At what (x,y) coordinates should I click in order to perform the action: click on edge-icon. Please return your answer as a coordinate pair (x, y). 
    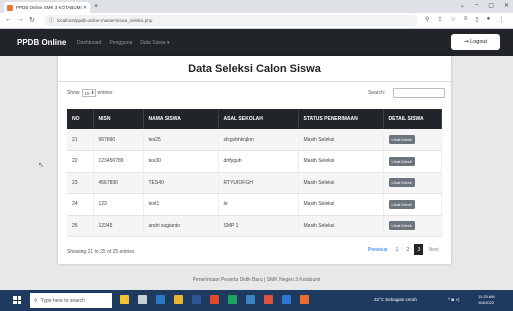
    Looking at the image, I should click on (160, 299).